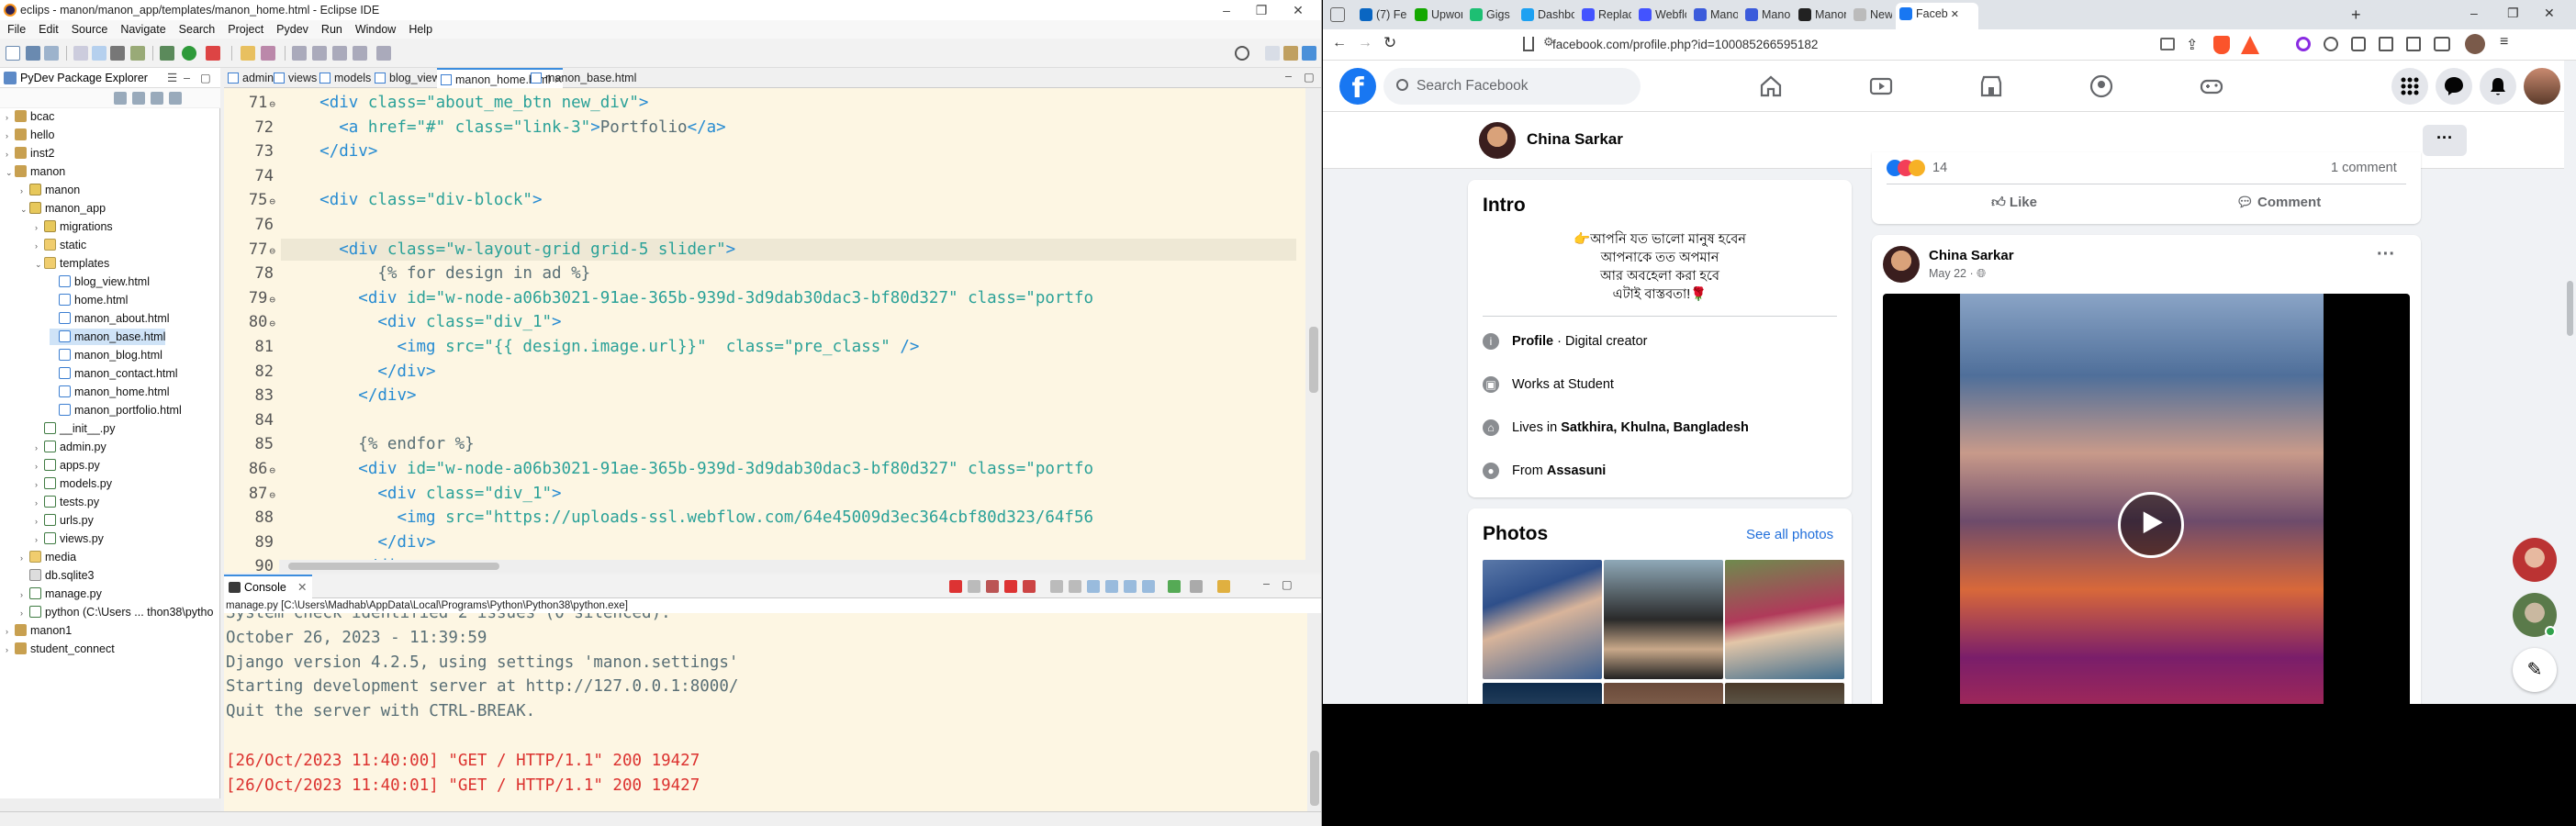 The width and height of the screenshot is (2576, 826). What do you see at coordinates (2358, 44) in the screenshot?
I see `extensions-icon` at bounding box center [2358, 44].